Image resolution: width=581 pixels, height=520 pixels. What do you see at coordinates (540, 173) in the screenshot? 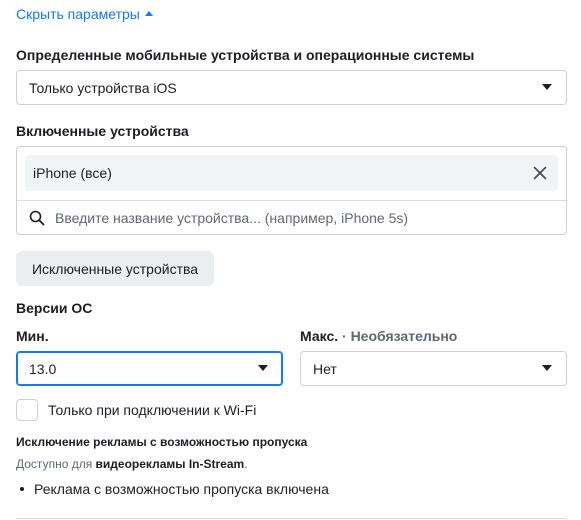
I see `close-icon` at bounding box center [540, 173].